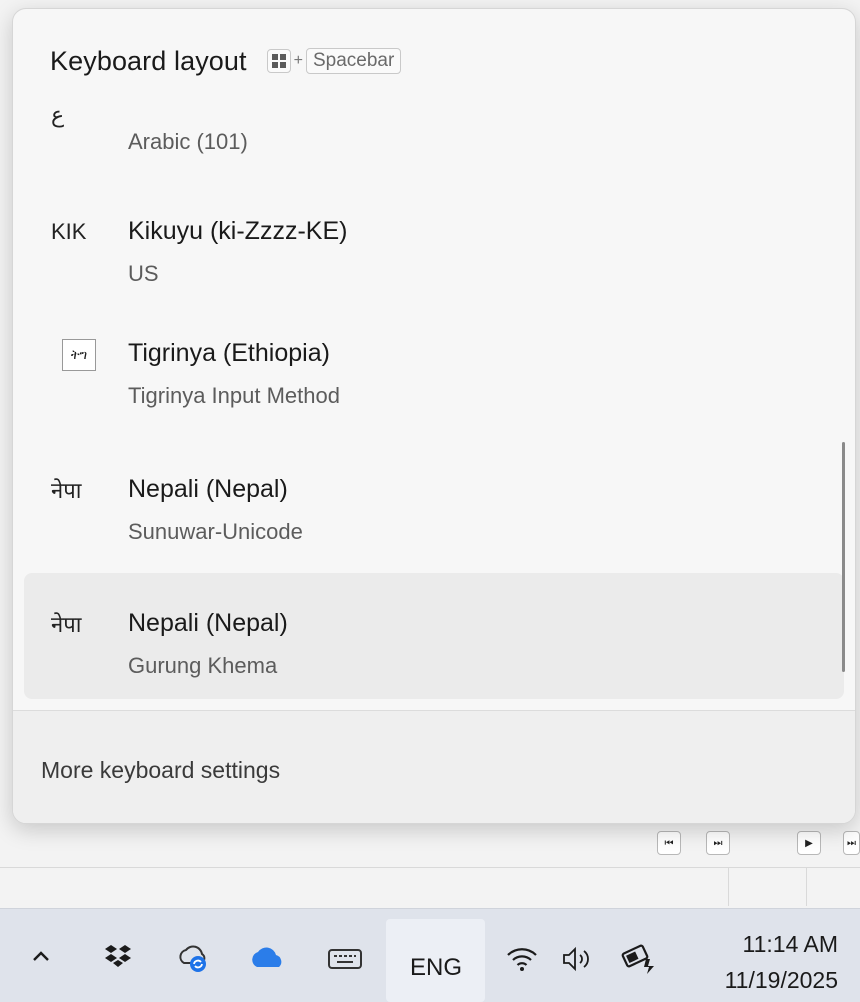 This screenshot has width=860, height=1002. Describe the element at coordinates (640, 959) in the screenshot. I see `battery-icon` at that location.